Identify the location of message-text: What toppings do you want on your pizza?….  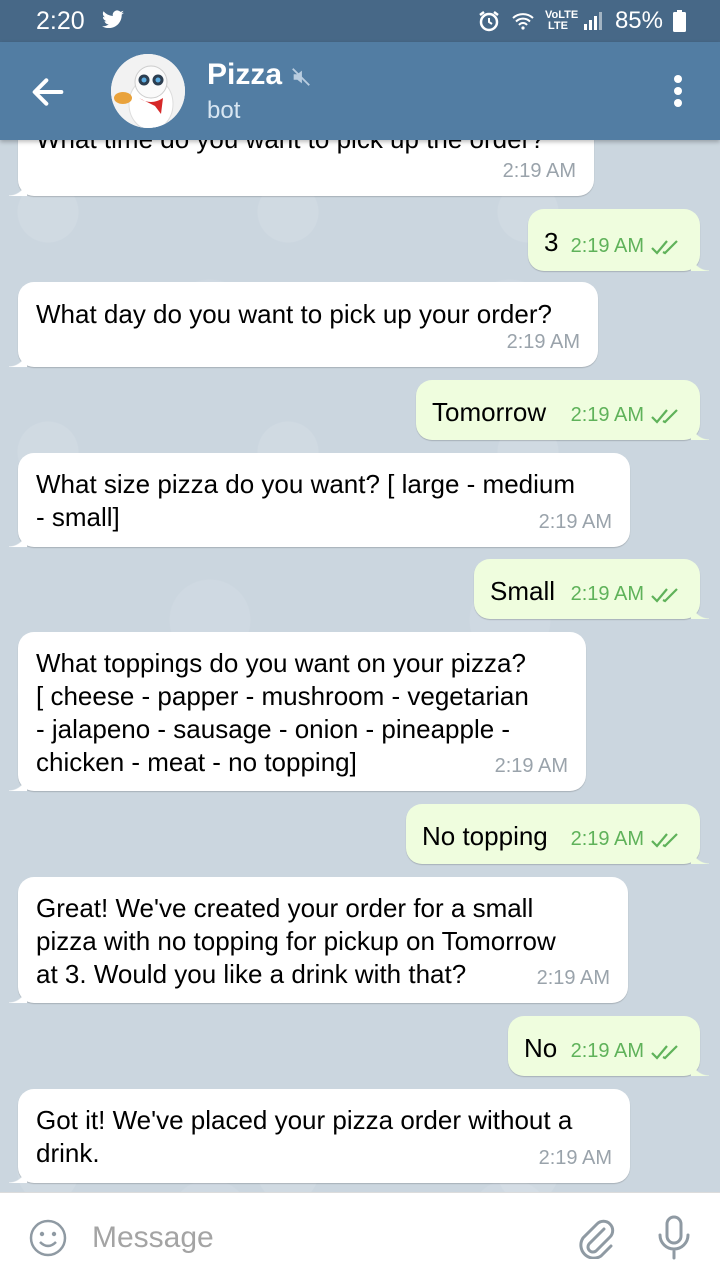
(282, 712).